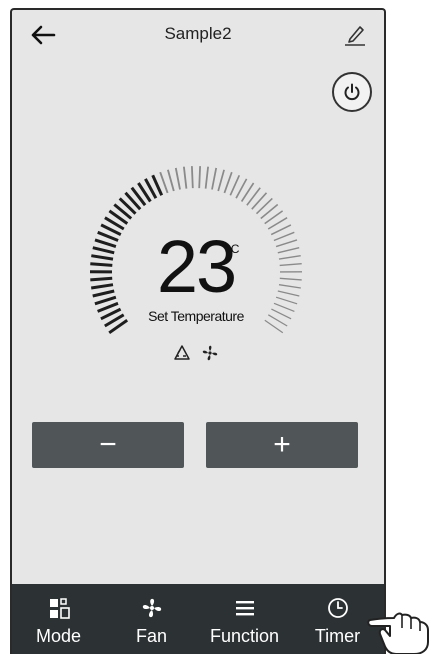 Image resolution: width=440 pixels, height=654 pixels. What do you see at coordinates (196, 266) in the screenshot?
I see `temperature-value: 23` at bounding box center [196, 266].